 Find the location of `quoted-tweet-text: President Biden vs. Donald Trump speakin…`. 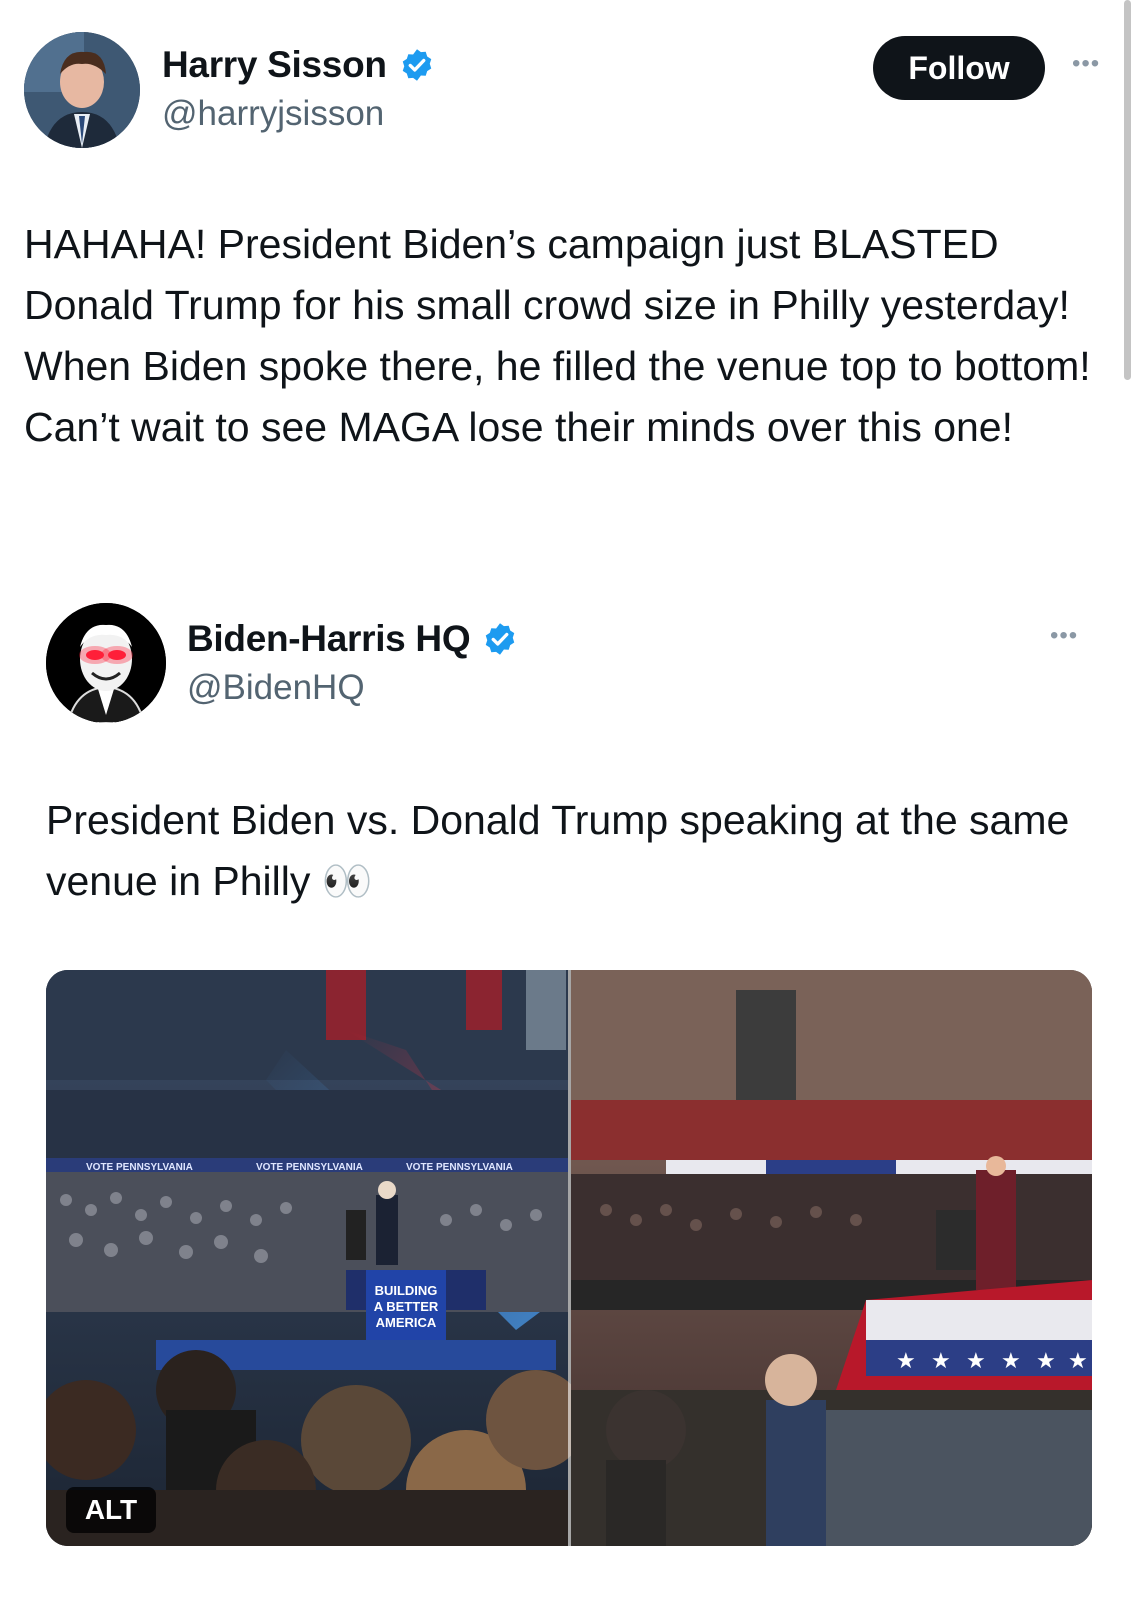

quoted-tweet-text: President Biden vs. Donald Trump speakin… is located at coordinates (558, 850).